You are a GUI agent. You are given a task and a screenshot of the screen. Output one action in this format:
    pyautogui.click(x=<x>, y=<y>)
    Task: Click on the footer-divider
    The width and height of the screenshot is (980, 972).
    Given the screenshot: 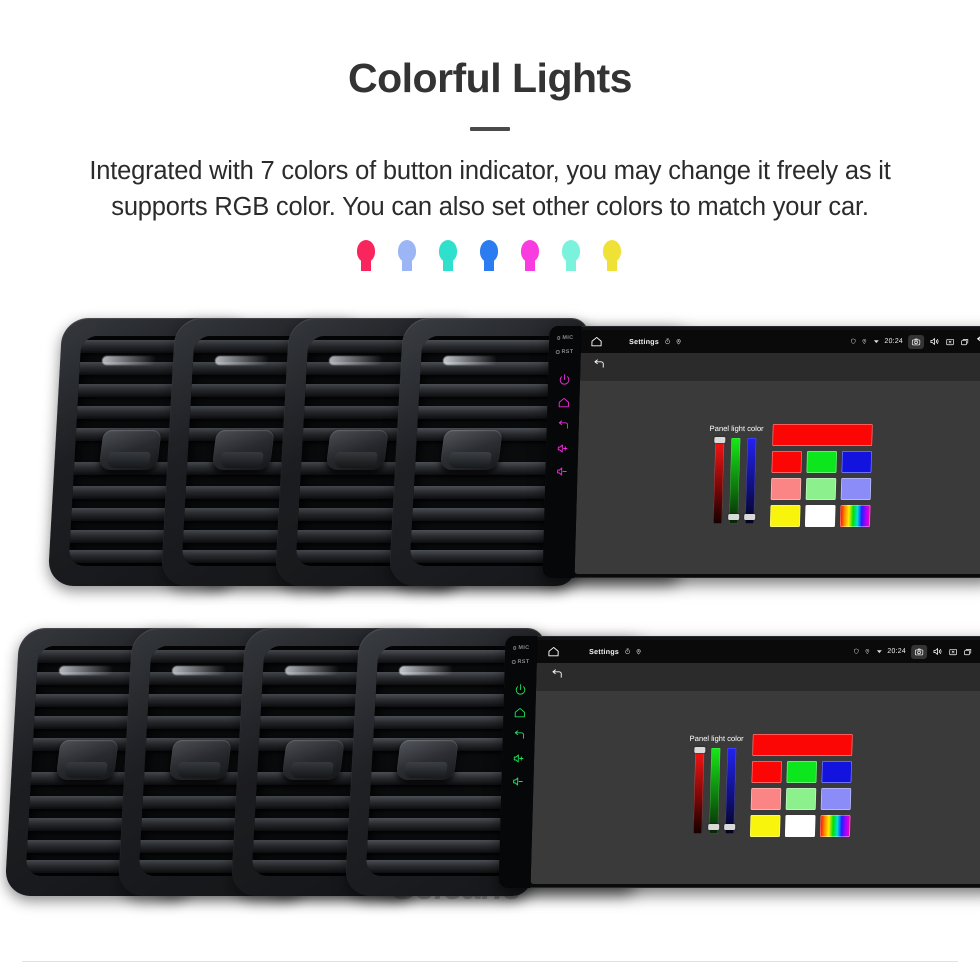 What is the action you would take?
    pyautogui.click(x=490, y=961)
    